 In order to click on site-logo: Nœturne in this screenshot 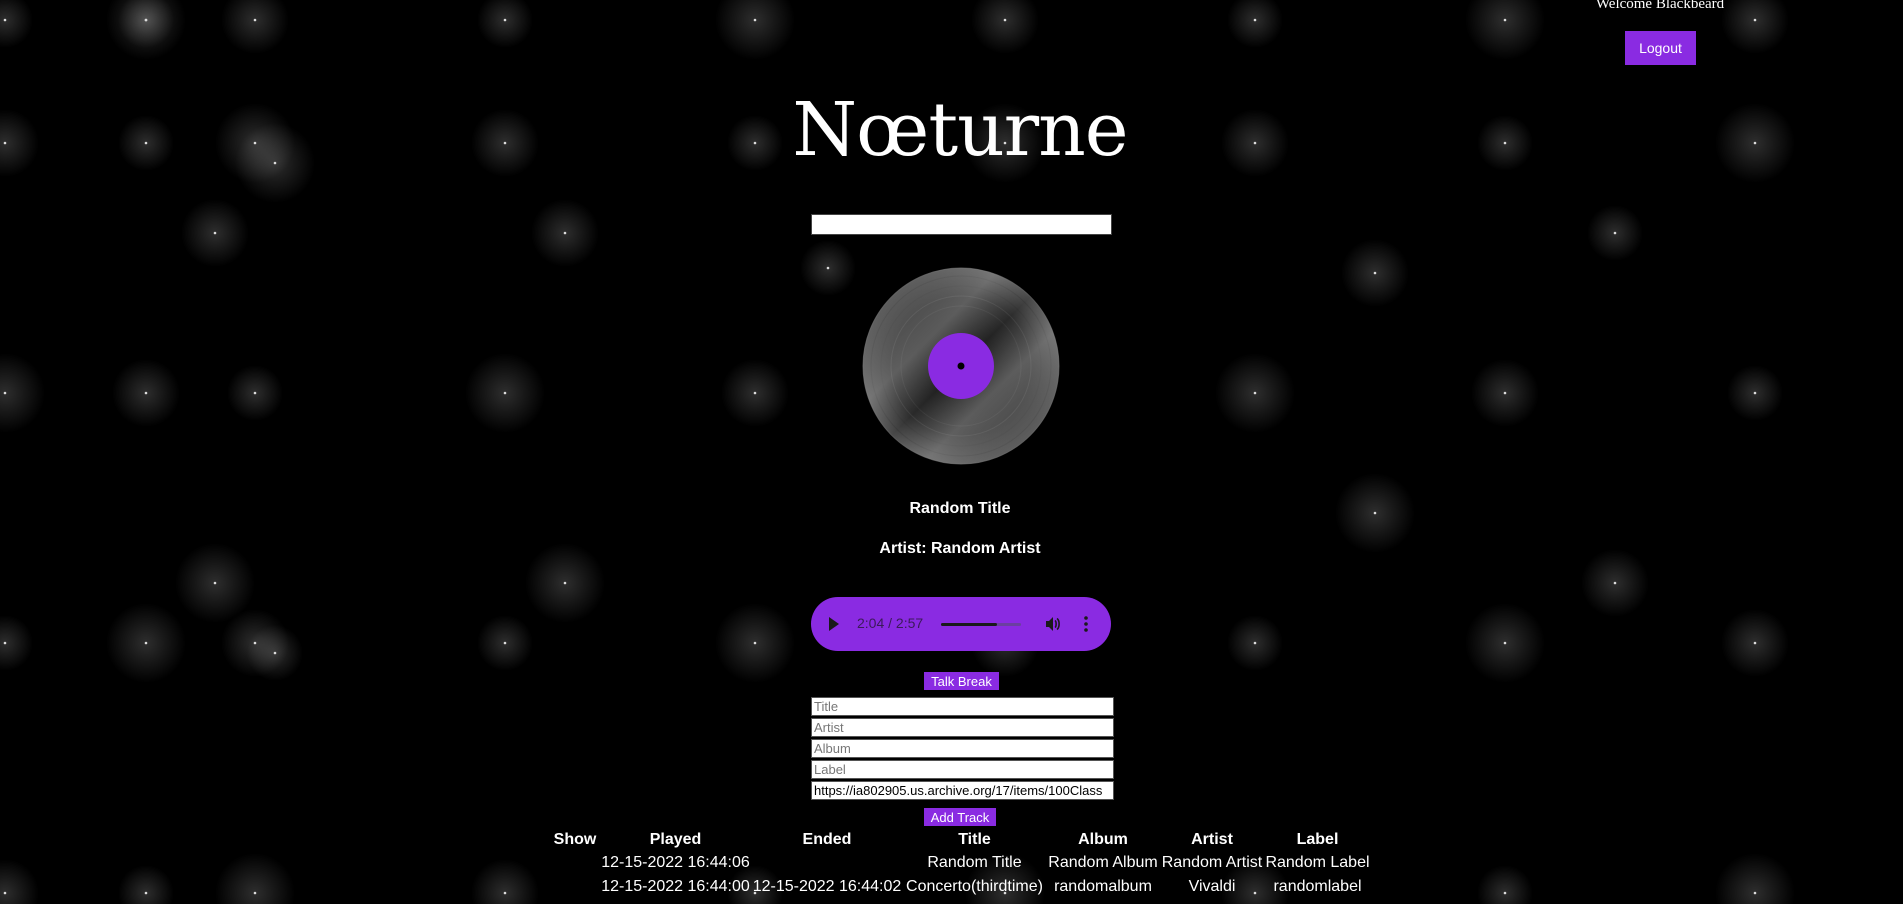, I will do `click(960, 130)`.